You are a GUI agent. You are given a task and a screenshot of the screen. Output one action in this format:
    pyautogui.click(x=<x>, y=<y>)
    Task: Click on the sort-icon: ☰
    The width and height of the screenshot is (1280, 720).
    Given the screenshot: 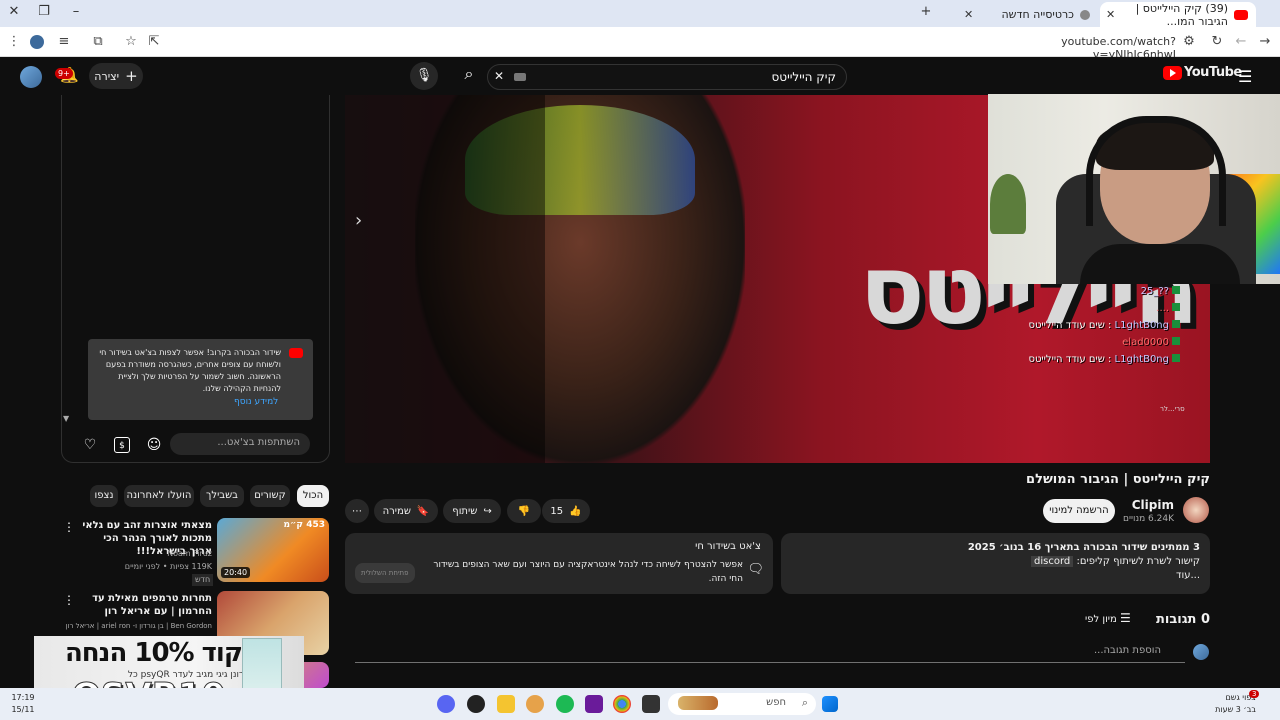 What is the action you would take?
    pyautogui.click(x=1125, y=618)
    